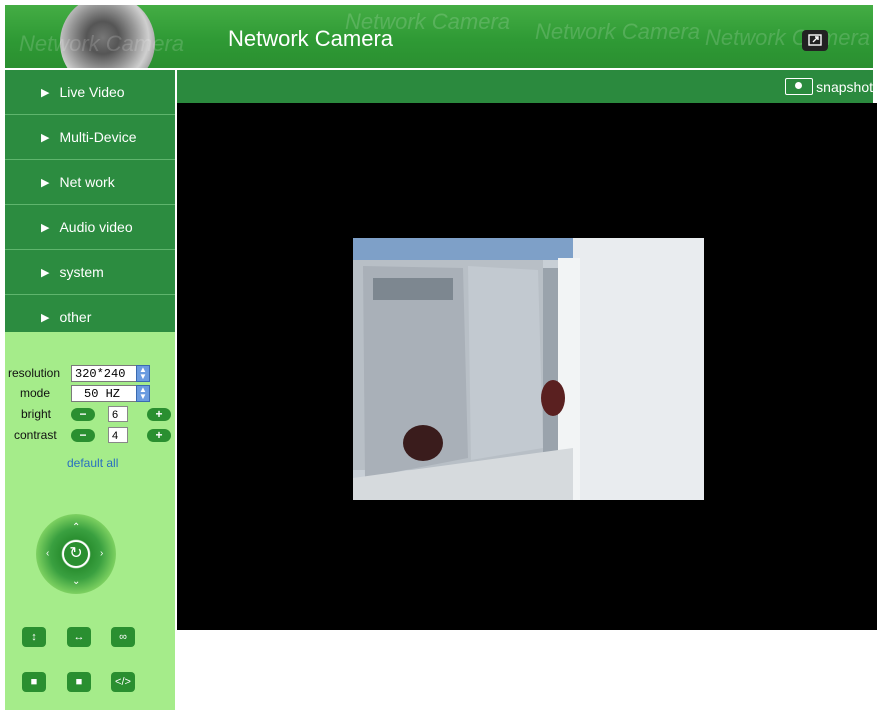 Image resolution: width=877 pixels, height=714 pixels. I want to click on sidebar-item-label: Net work, so click(87, 182).